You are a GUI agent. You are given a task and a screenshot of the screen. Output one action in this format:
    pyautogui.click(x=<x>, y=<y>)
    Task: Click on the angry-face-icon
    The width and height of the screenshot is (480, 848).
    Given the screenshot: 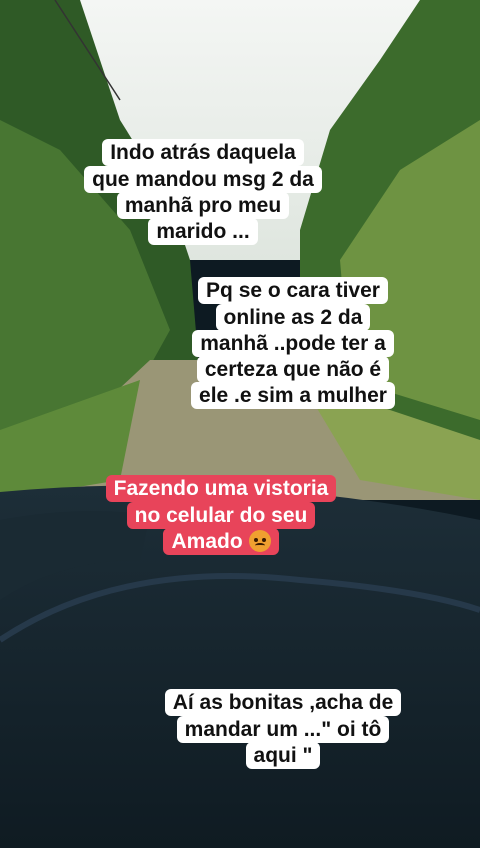 What is the action you would take?
    pyautogui.click(x=259, y=540)
    